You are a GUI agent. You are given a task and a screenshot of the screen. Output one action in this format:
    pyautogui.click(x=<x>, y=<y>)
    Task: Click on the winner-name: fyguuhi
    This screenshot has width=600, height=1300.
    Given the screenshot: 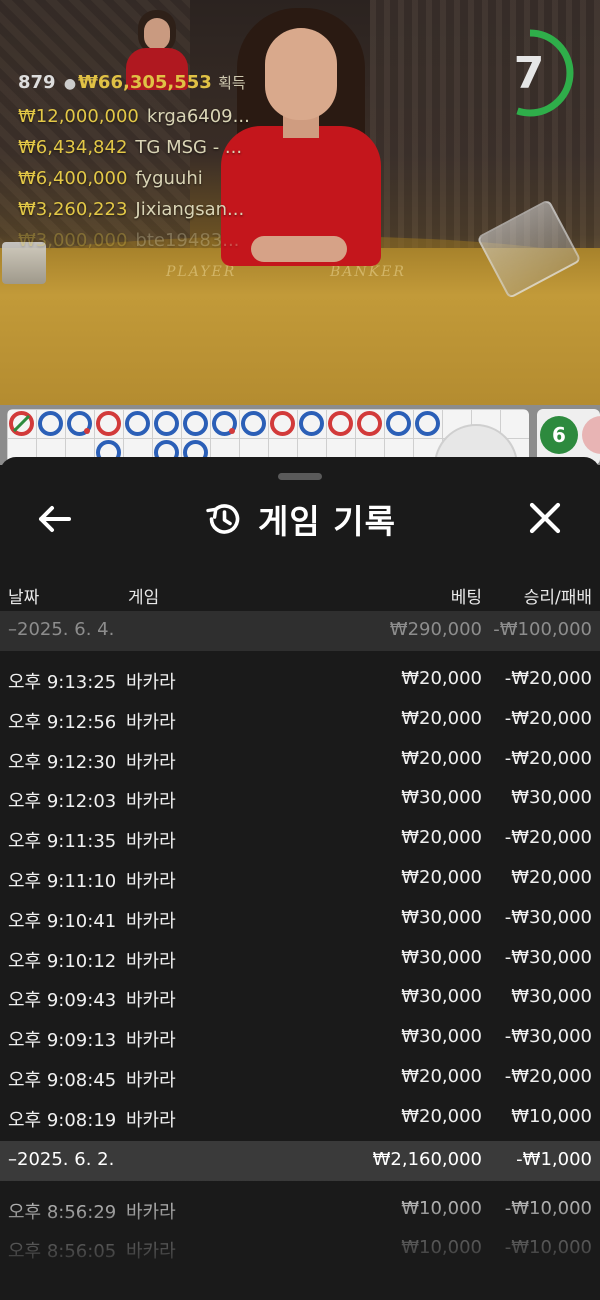 What is the action you would take?
    pyautogui.click(x=169, y=178)
    